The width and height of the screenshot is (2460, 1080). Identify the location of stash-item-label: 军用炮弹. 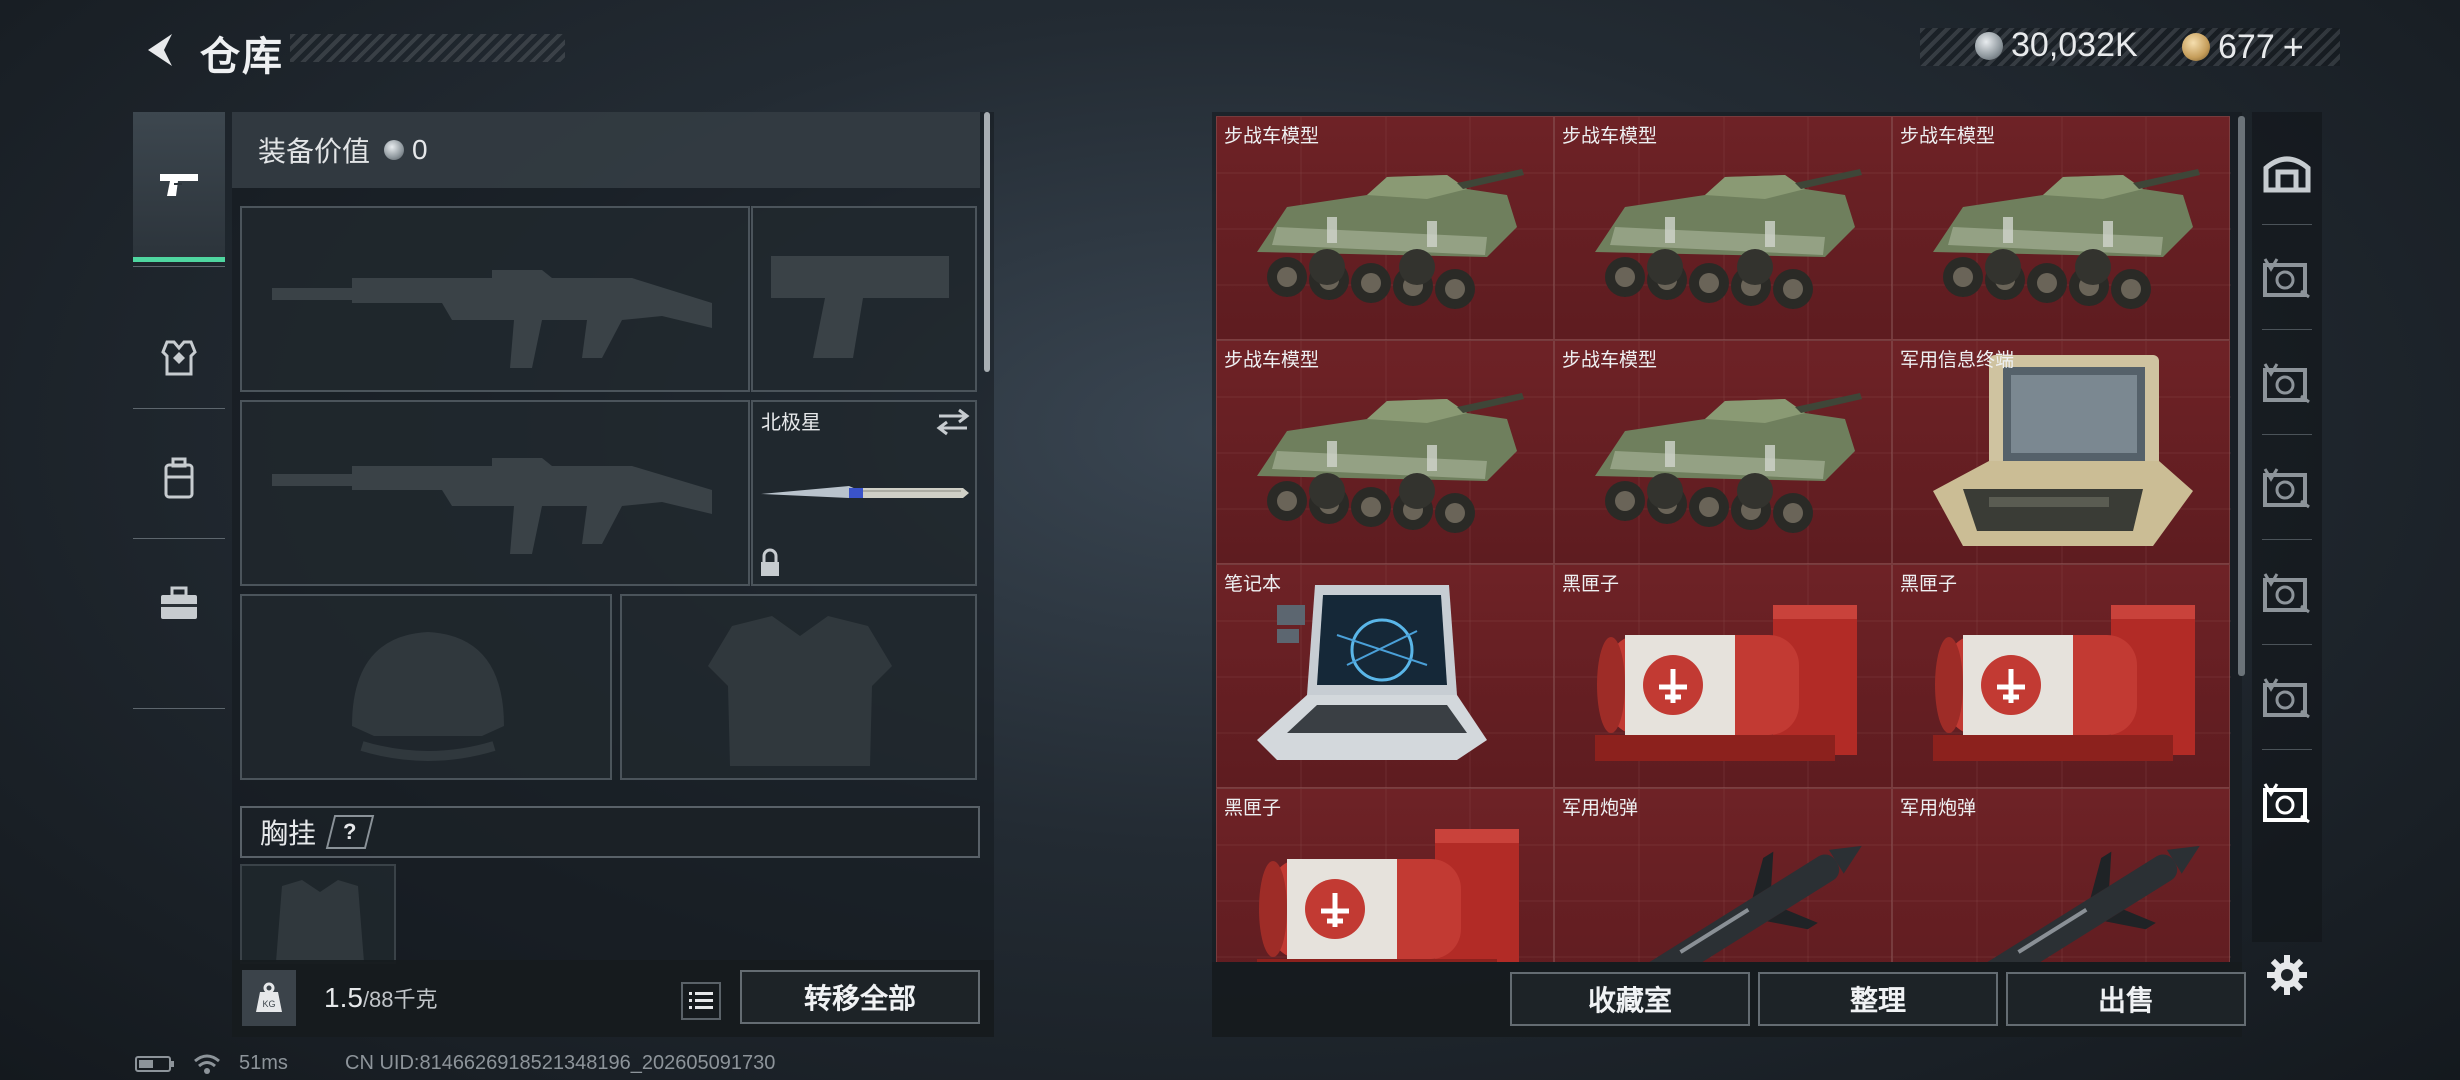
(1600, 808).